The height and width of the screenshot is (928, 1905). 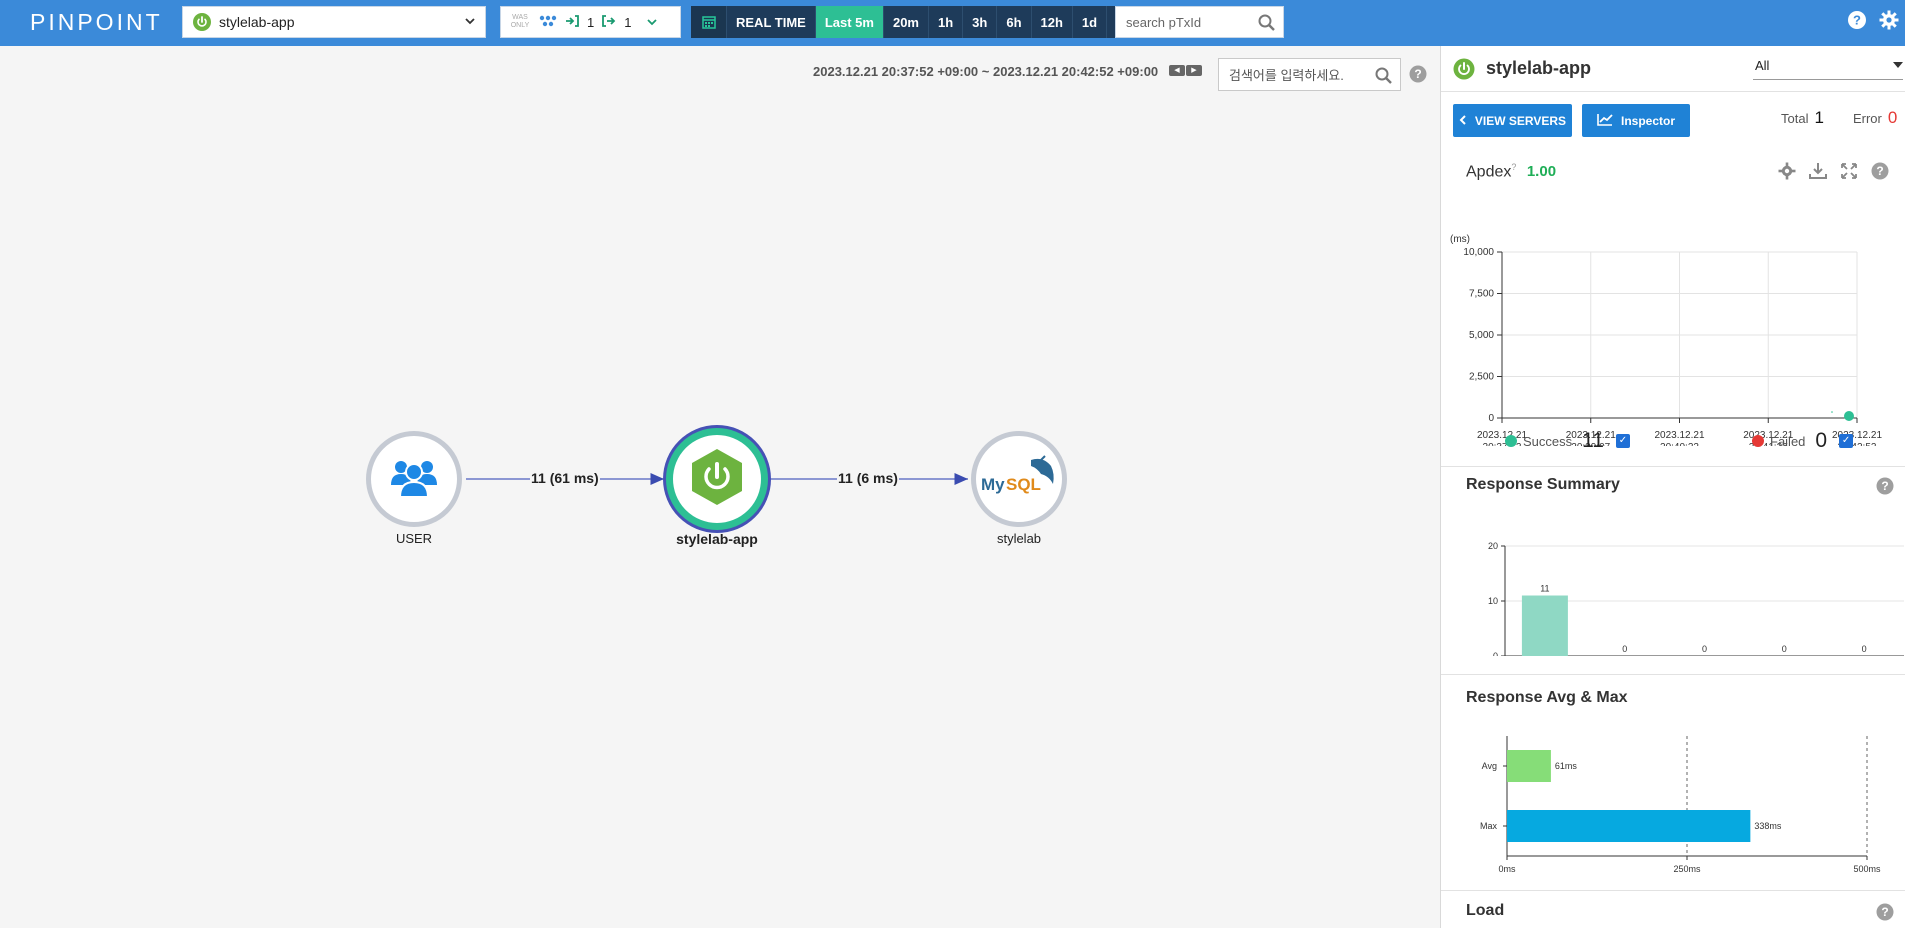 I want to click on response-summary-chart: 01020111s03s05s0Slow0Error, so click(x=1673, y=586).